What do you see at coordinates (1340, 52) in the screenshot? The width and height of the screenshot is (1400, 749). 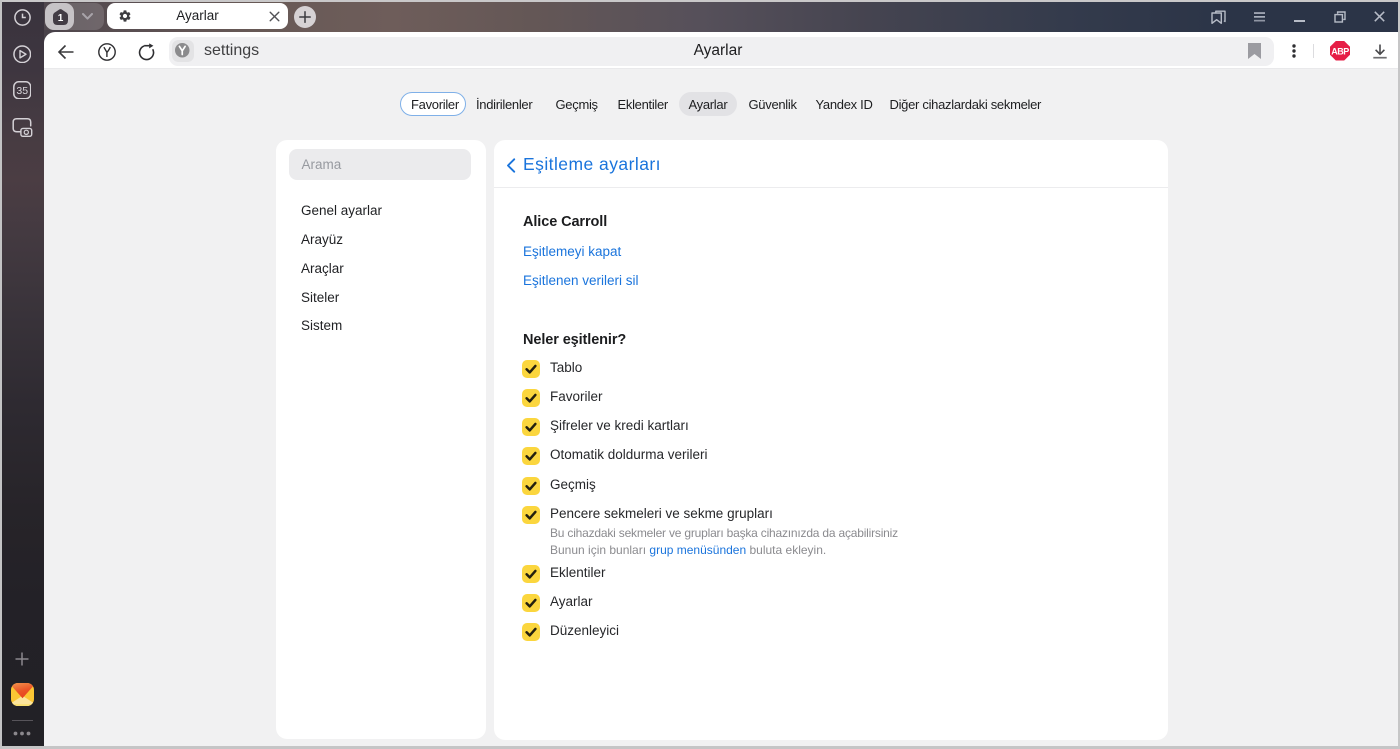 I see `svg-text: ABP` at bounding box center [1340, 52].